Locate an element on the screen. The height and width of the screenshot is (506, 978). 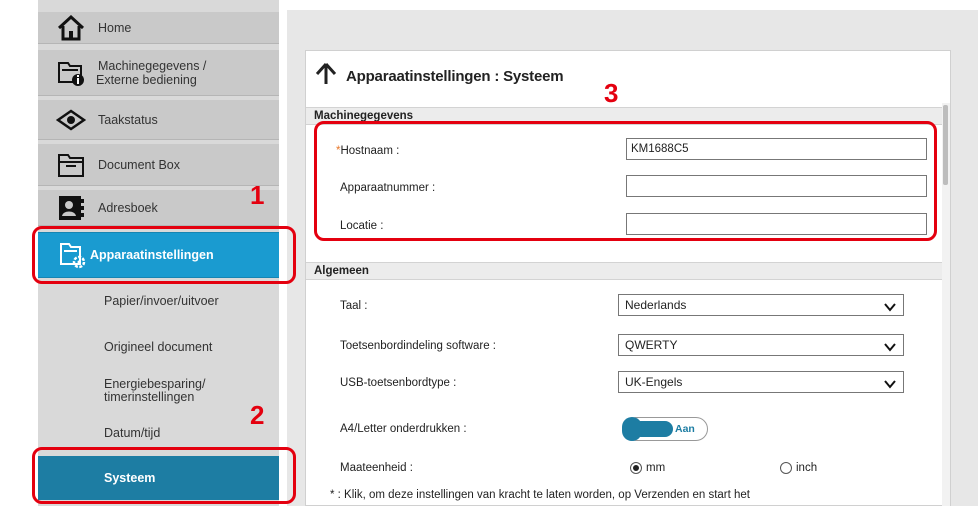
sidebar-item-paper: Papier/invoer/uitvoer is located at coordinates (158, 301).